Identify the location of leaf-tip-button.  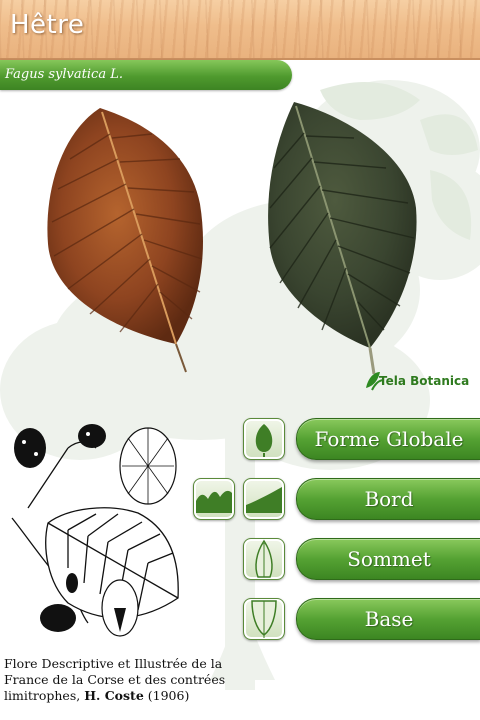
(264, 559).